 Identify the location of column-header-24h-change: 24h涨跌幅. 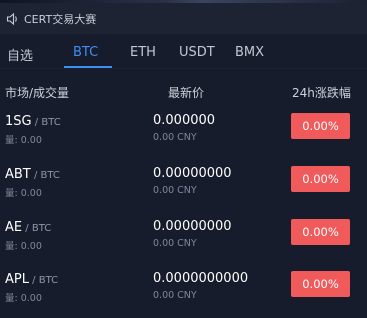
(321, 92).